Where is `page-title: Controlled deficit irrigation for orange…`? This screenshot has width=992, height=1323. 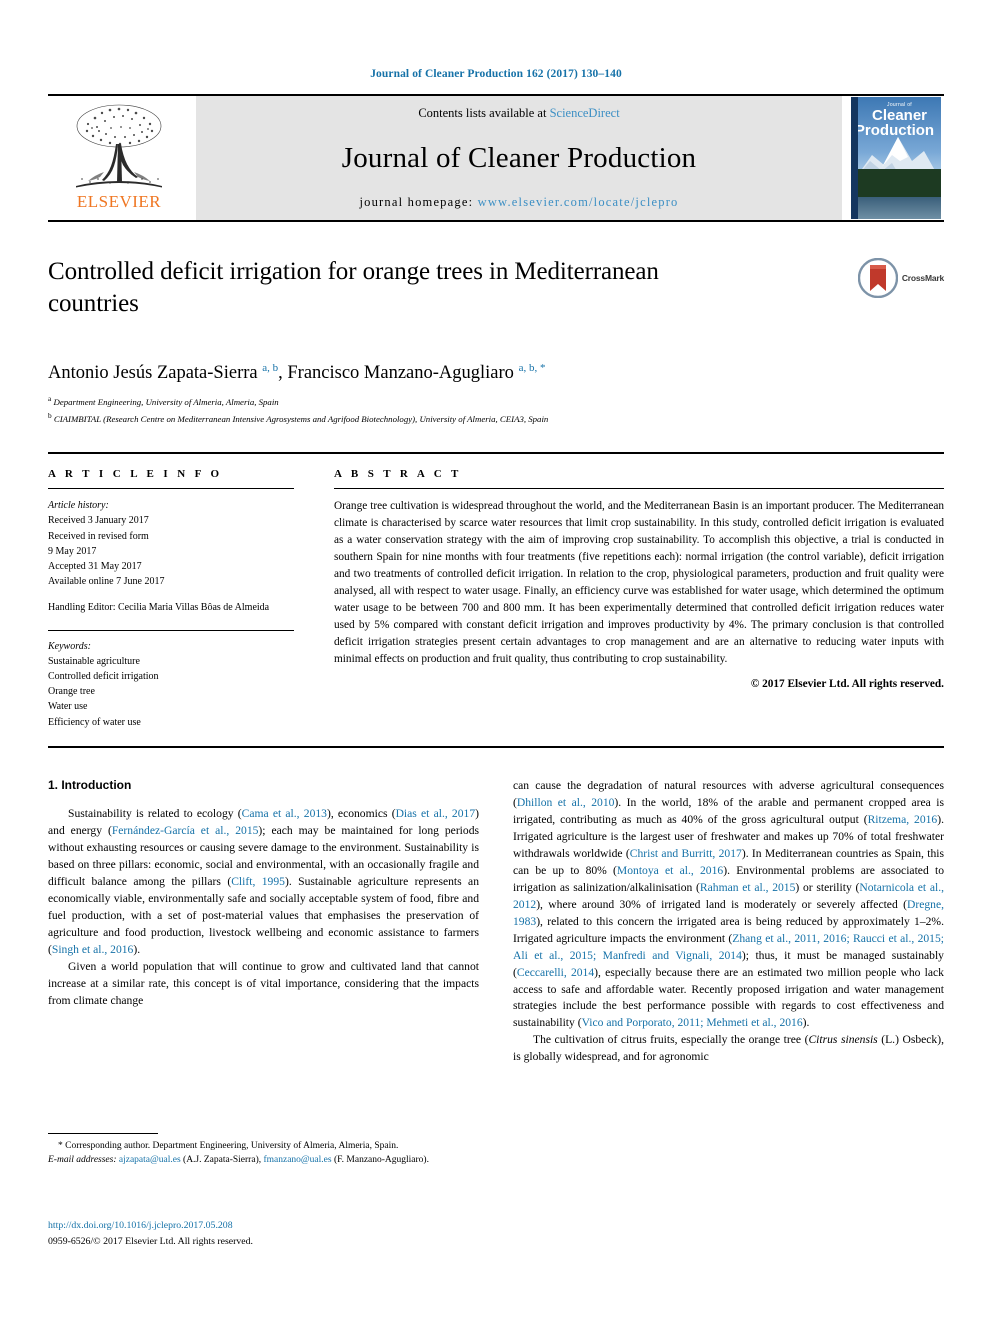
page-title: Controlled deficit irrigation for orange… is located at coordinates (353, 287).